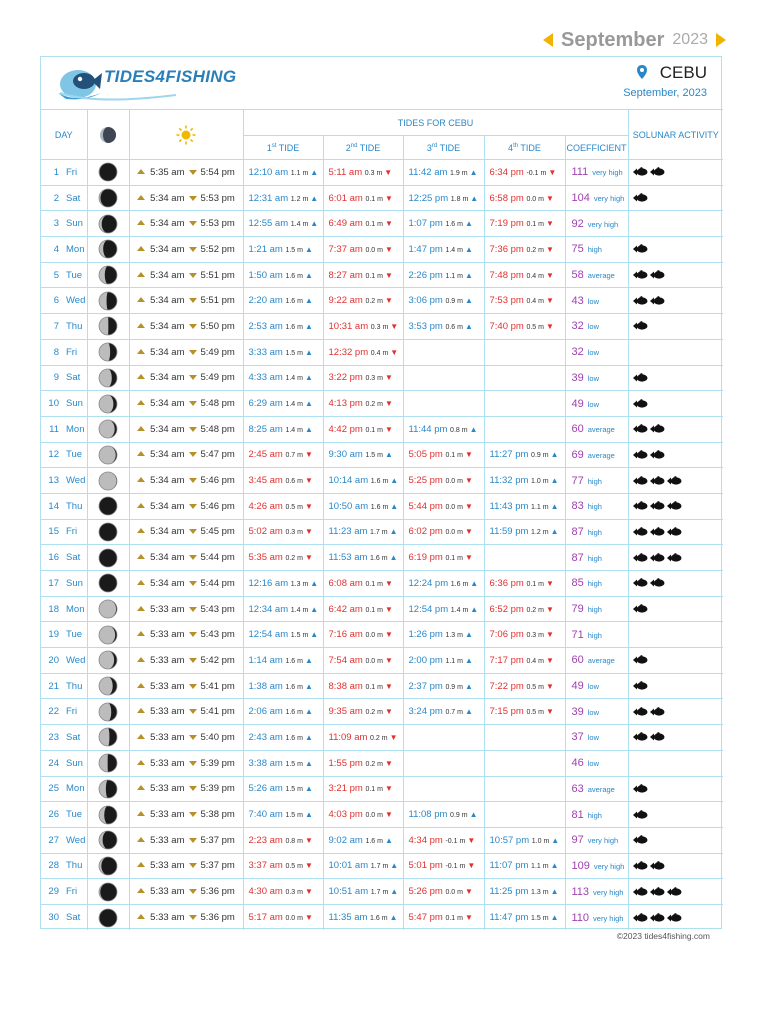  I want to click on next-month-arrow-icon, so click(721, 40).